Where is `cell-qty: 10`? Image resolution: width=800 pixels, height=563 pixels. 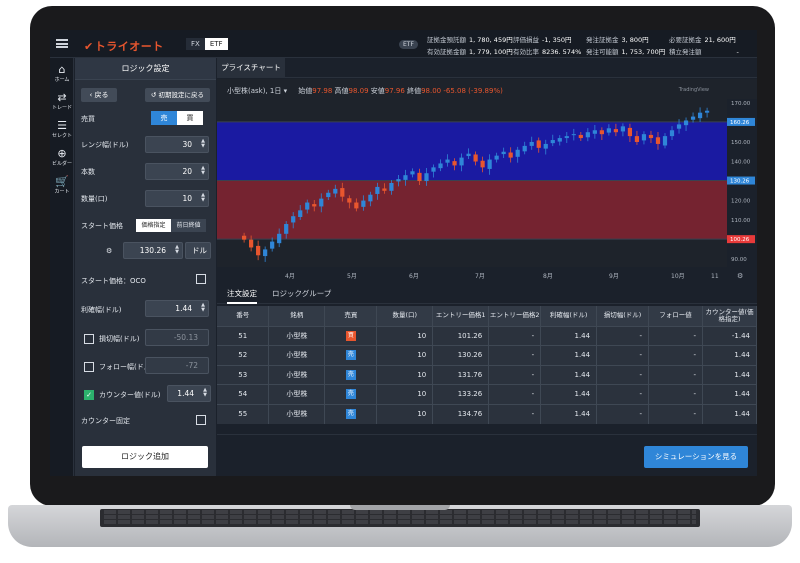
cell-qty: 10 is located at coordinates (405, 394).